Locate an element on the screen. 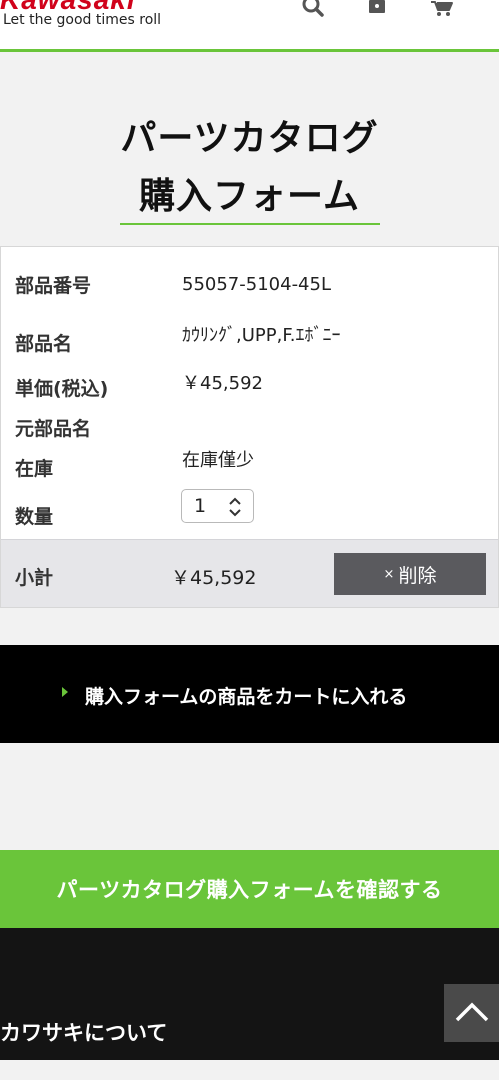 This screenshot has width=499, height=1080. lock-icon is located at coordinates (378, 9).